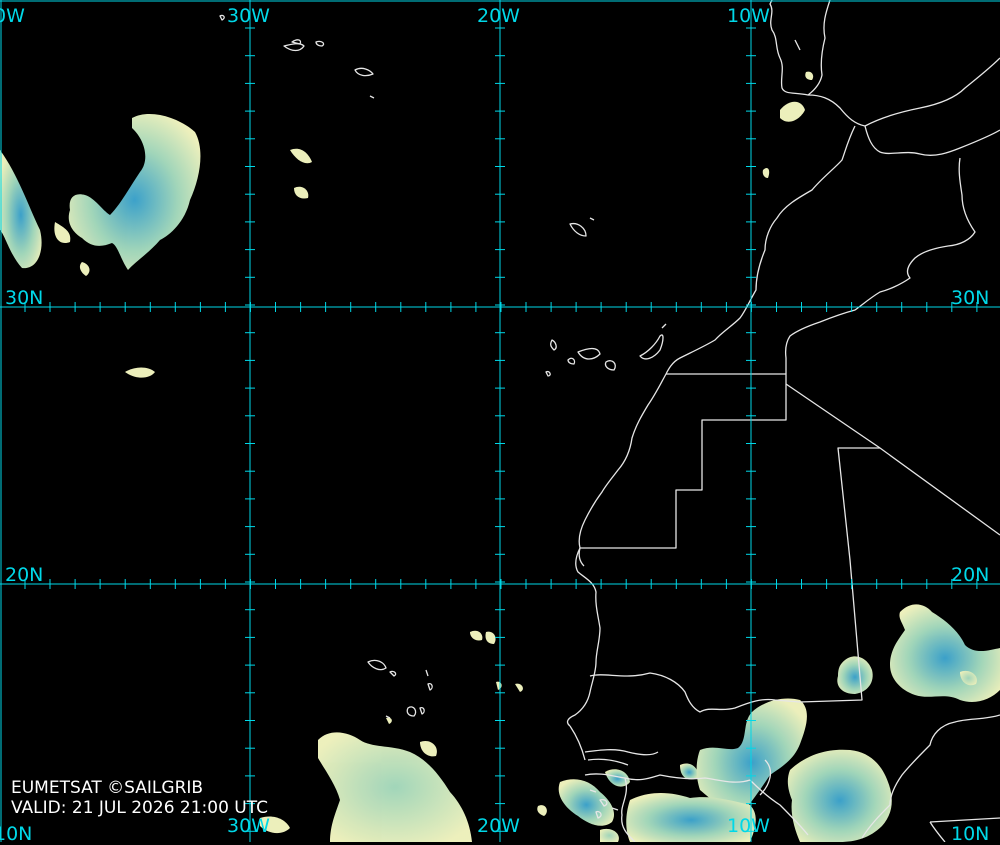 This screenshot has width=1000, height=845. Describe the element at coordinates (248, 826) in the screenshot. I see `lon-label-30w-bottom: 30W` at that location.